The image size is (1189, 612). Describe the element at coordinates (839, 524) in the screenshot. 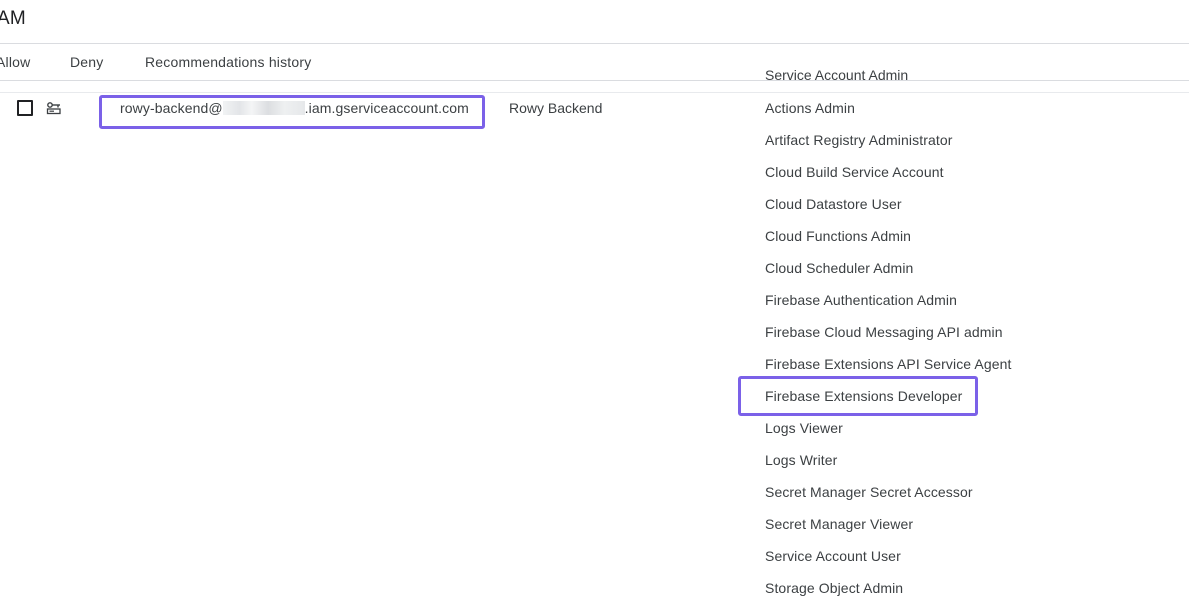

I see `role-item: Secret Manager Viewer` at that location.